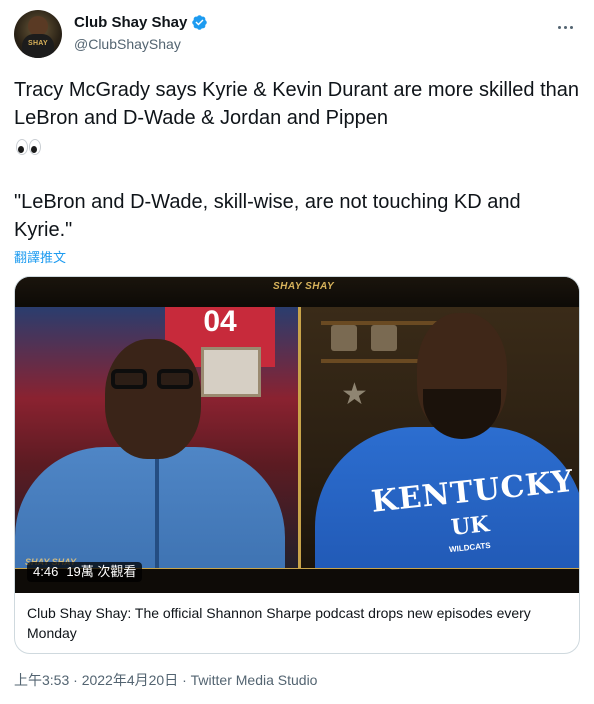 This screenshot has width=594, height=704. Describe the element at coordinates (155, 380) in the screenshot. I see `glasses-icon` at that location.